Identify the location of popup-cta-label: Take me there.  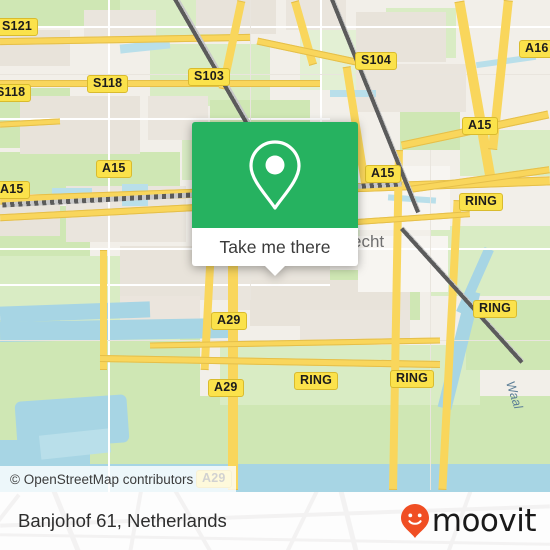
(275, 246).